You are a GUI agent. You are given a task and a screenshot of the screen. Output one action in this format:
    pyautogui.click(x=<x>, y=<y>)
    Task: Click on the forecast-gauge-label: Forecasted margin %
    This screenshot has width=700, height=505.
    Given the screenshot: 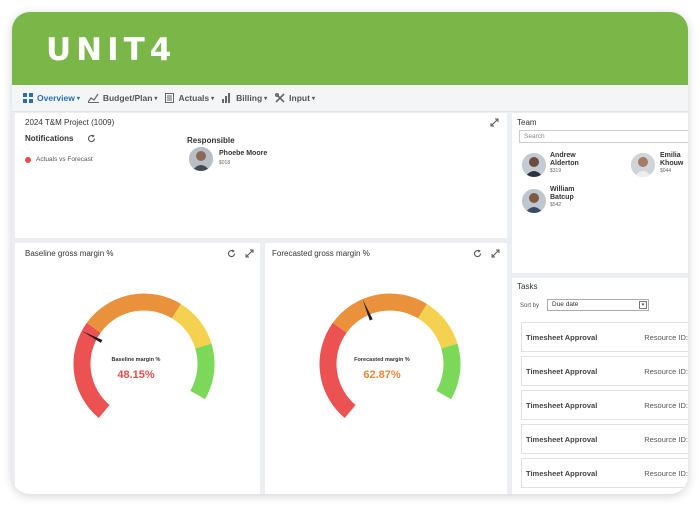 What is the action you would take?
    pyautogui.click(x=382, y=360)
    